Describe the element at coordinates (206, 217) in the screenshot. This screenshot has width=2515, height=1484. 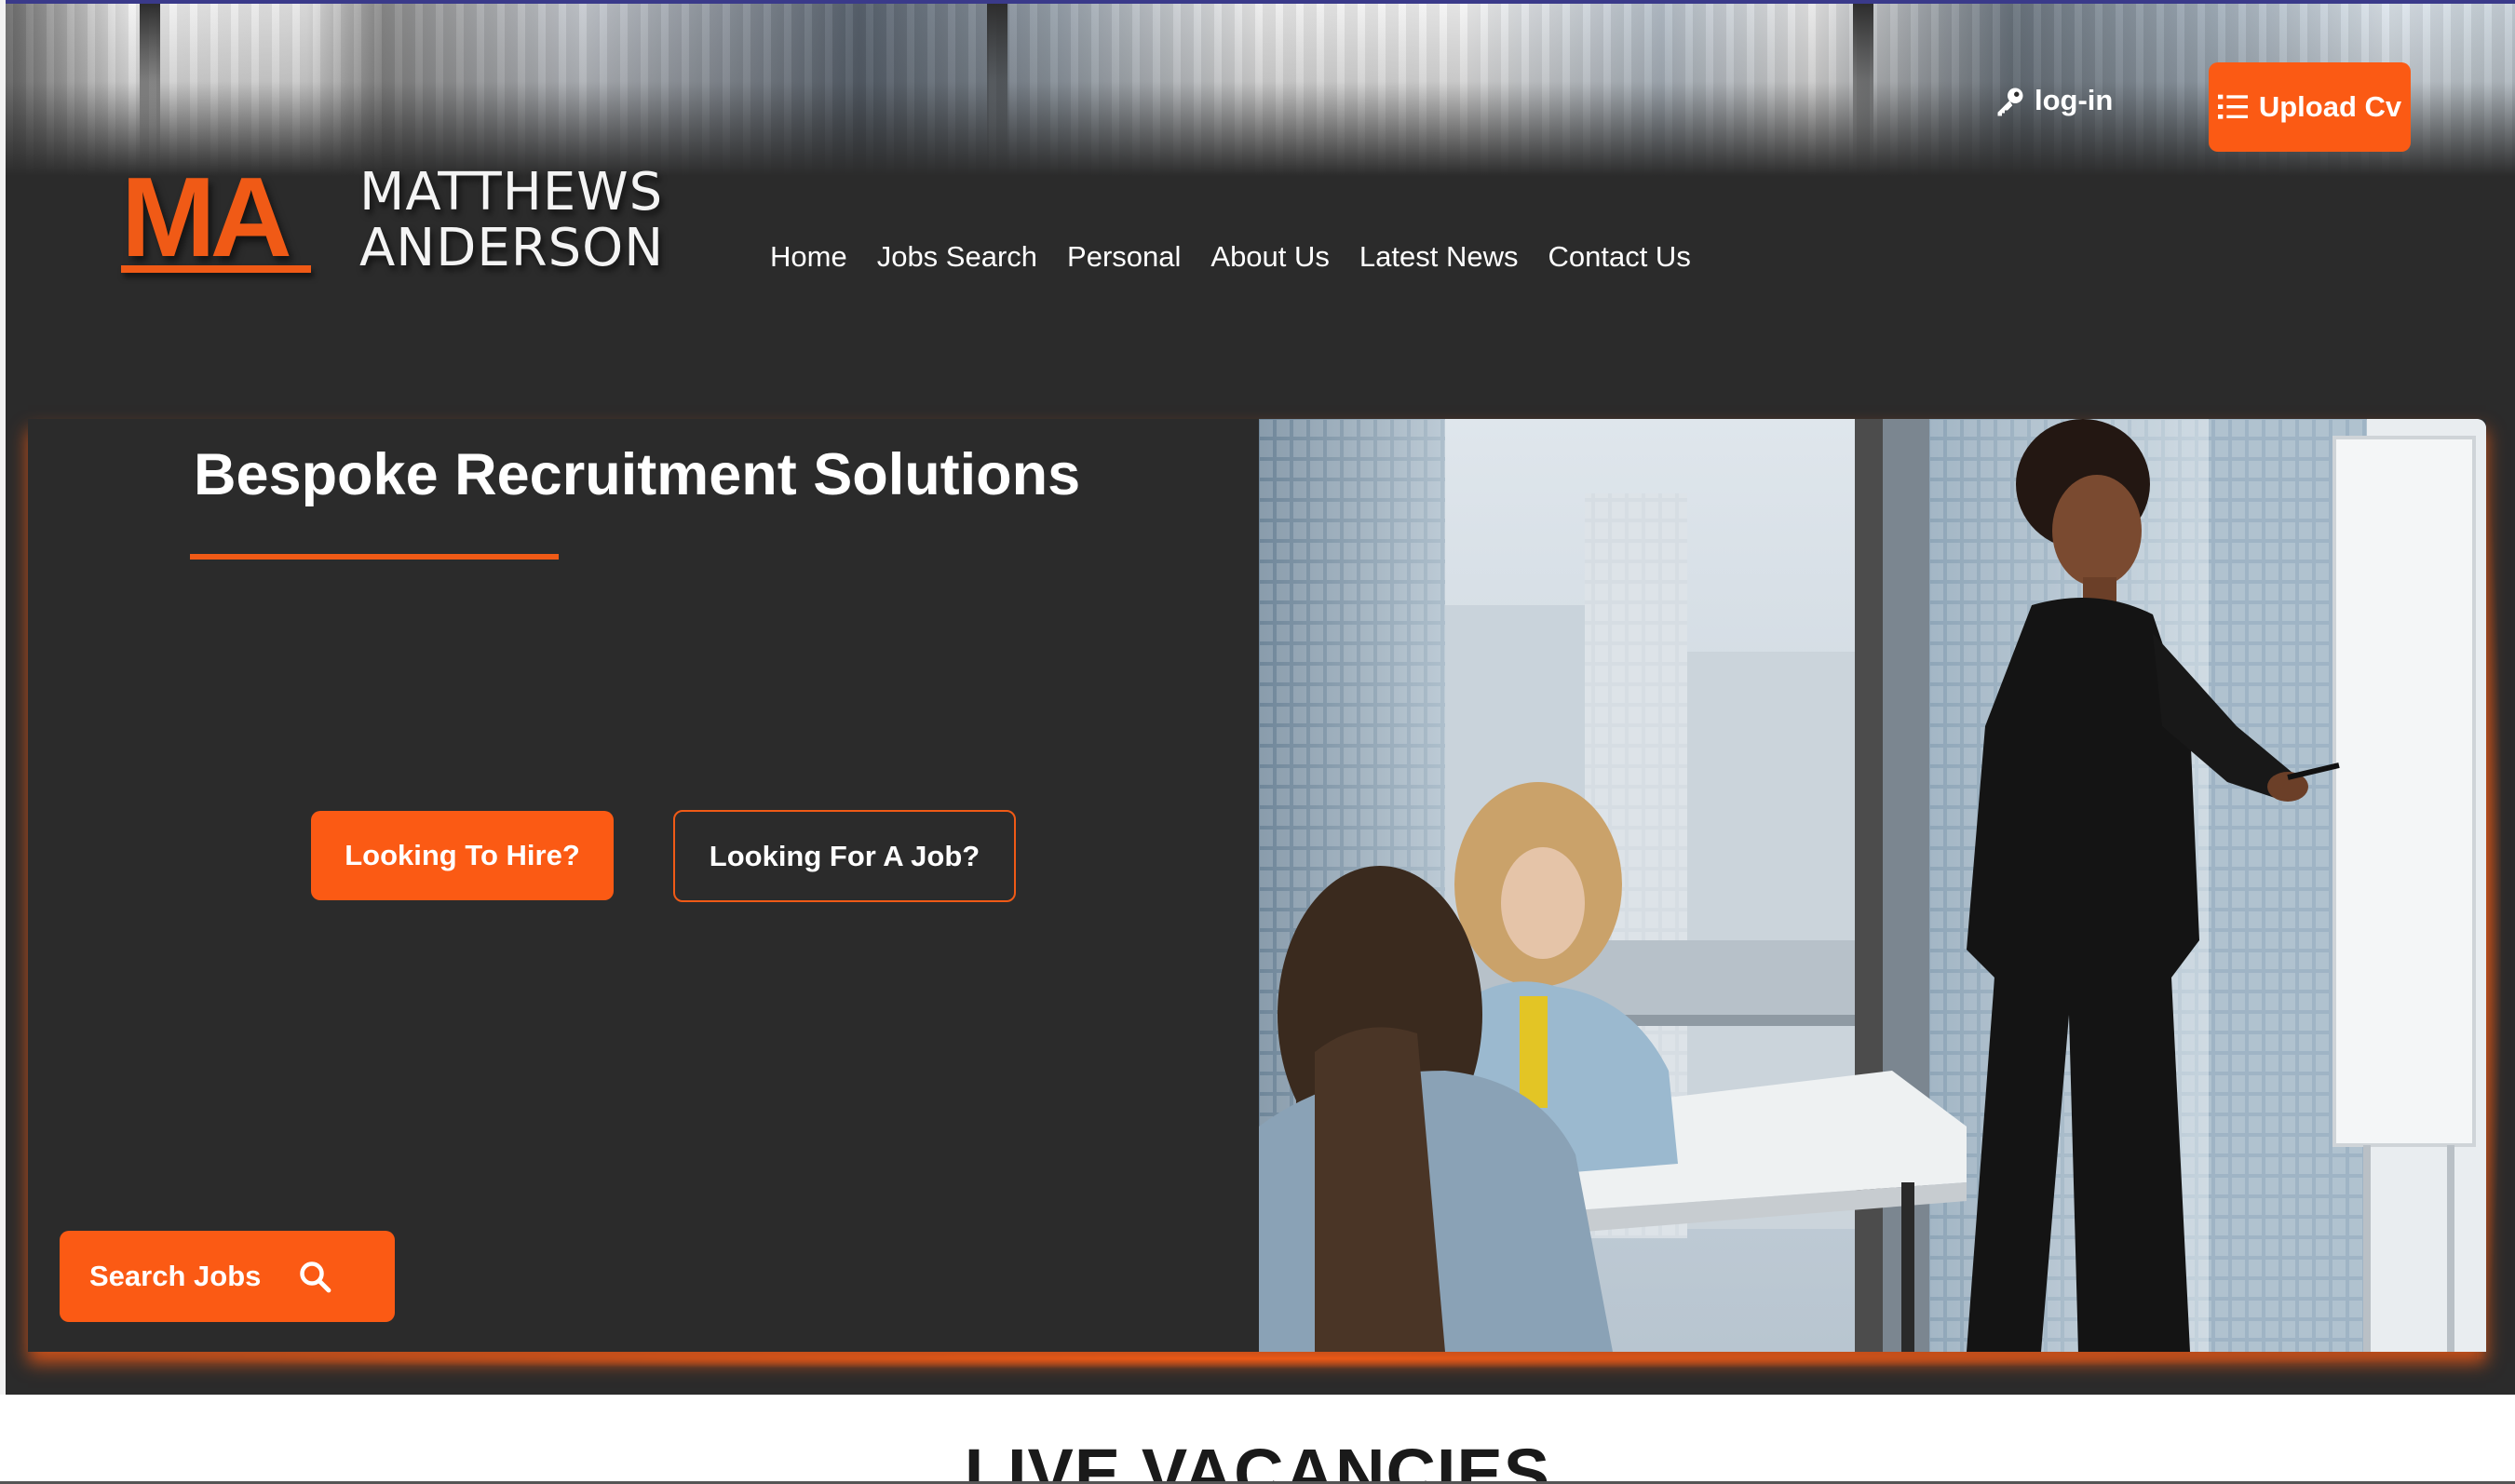
I see `logo-initials: MA` at that location.